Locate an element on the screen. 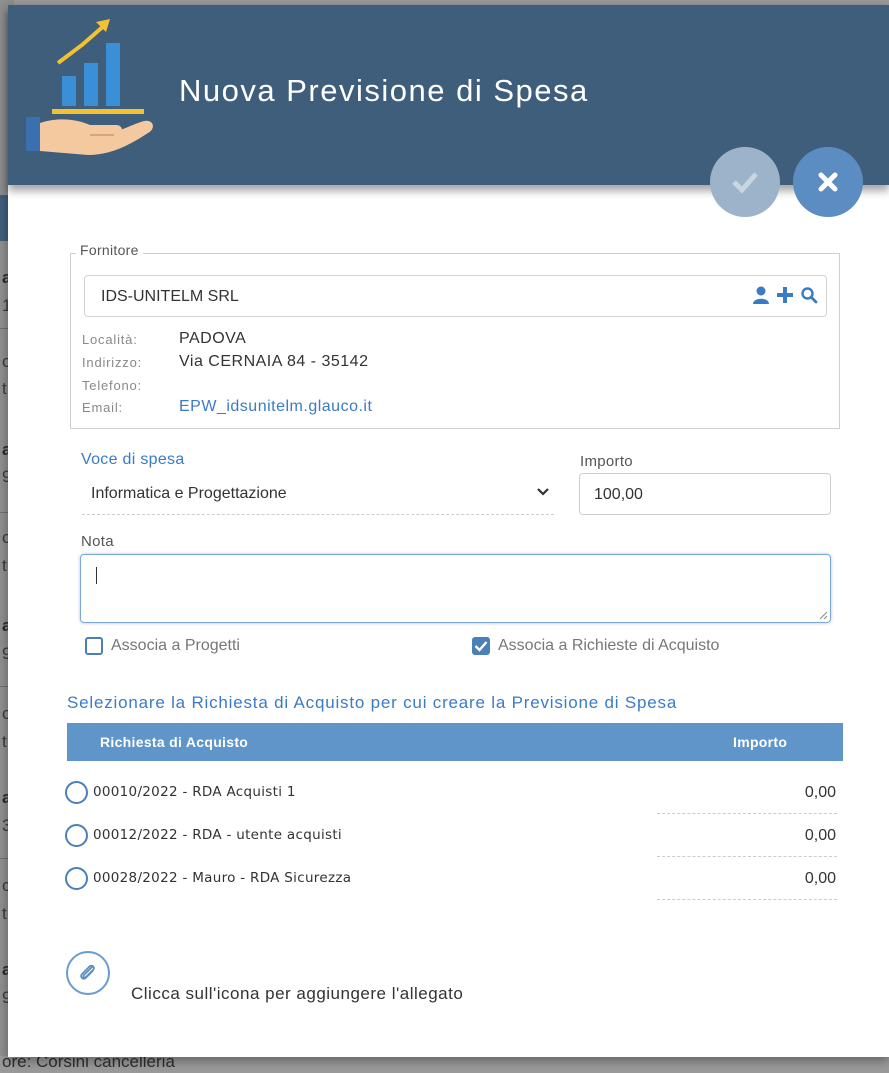  check-icon is located at coordinates (745, 183).